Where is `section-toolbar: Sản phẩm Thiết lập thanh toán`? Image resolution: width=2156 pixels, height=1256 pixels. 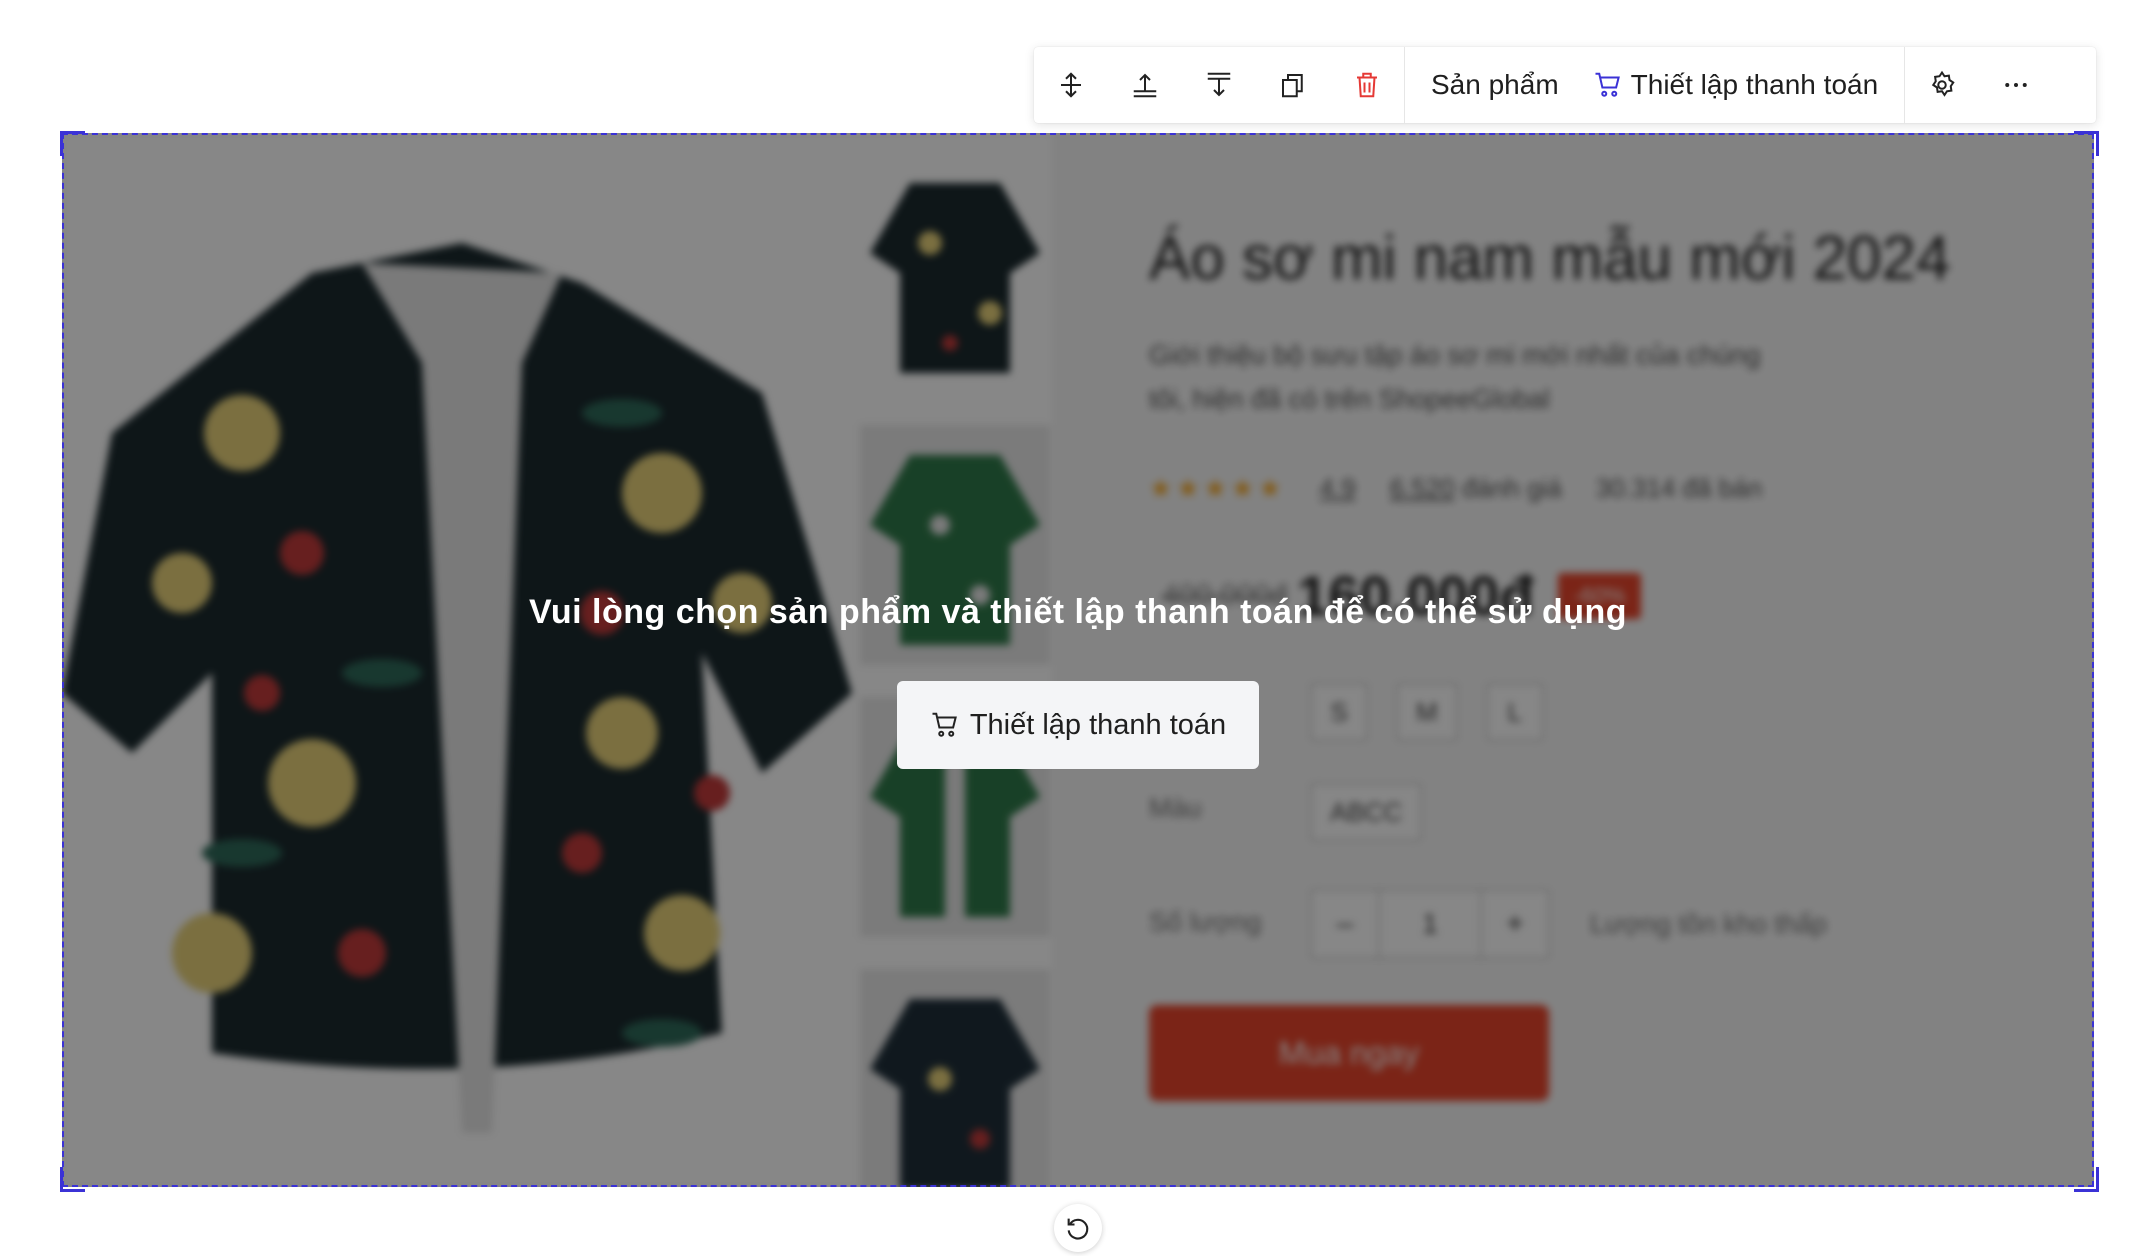 section-toolbar: Sản phẩm Thiết lập thanh toán is located at coordinates (1565, 85).